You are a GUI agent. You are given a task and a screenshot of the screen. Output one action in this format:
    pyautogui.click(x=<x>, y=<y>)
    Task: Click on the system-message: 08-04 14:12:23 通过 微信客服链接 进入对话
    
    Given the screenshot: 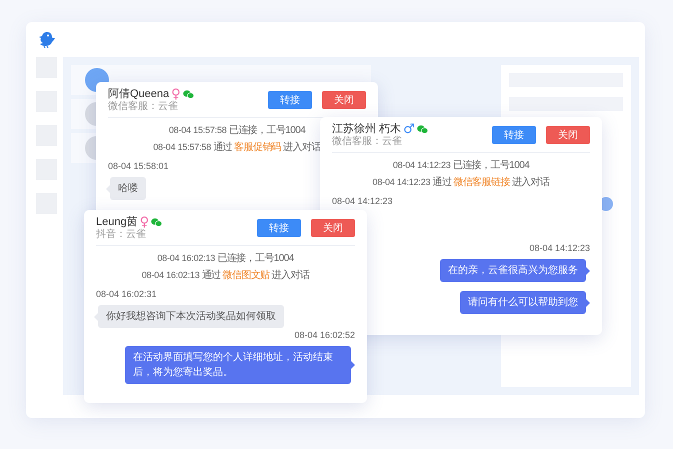 What is the action you would take?
    pyautogui.click(x=461, y=183)
    